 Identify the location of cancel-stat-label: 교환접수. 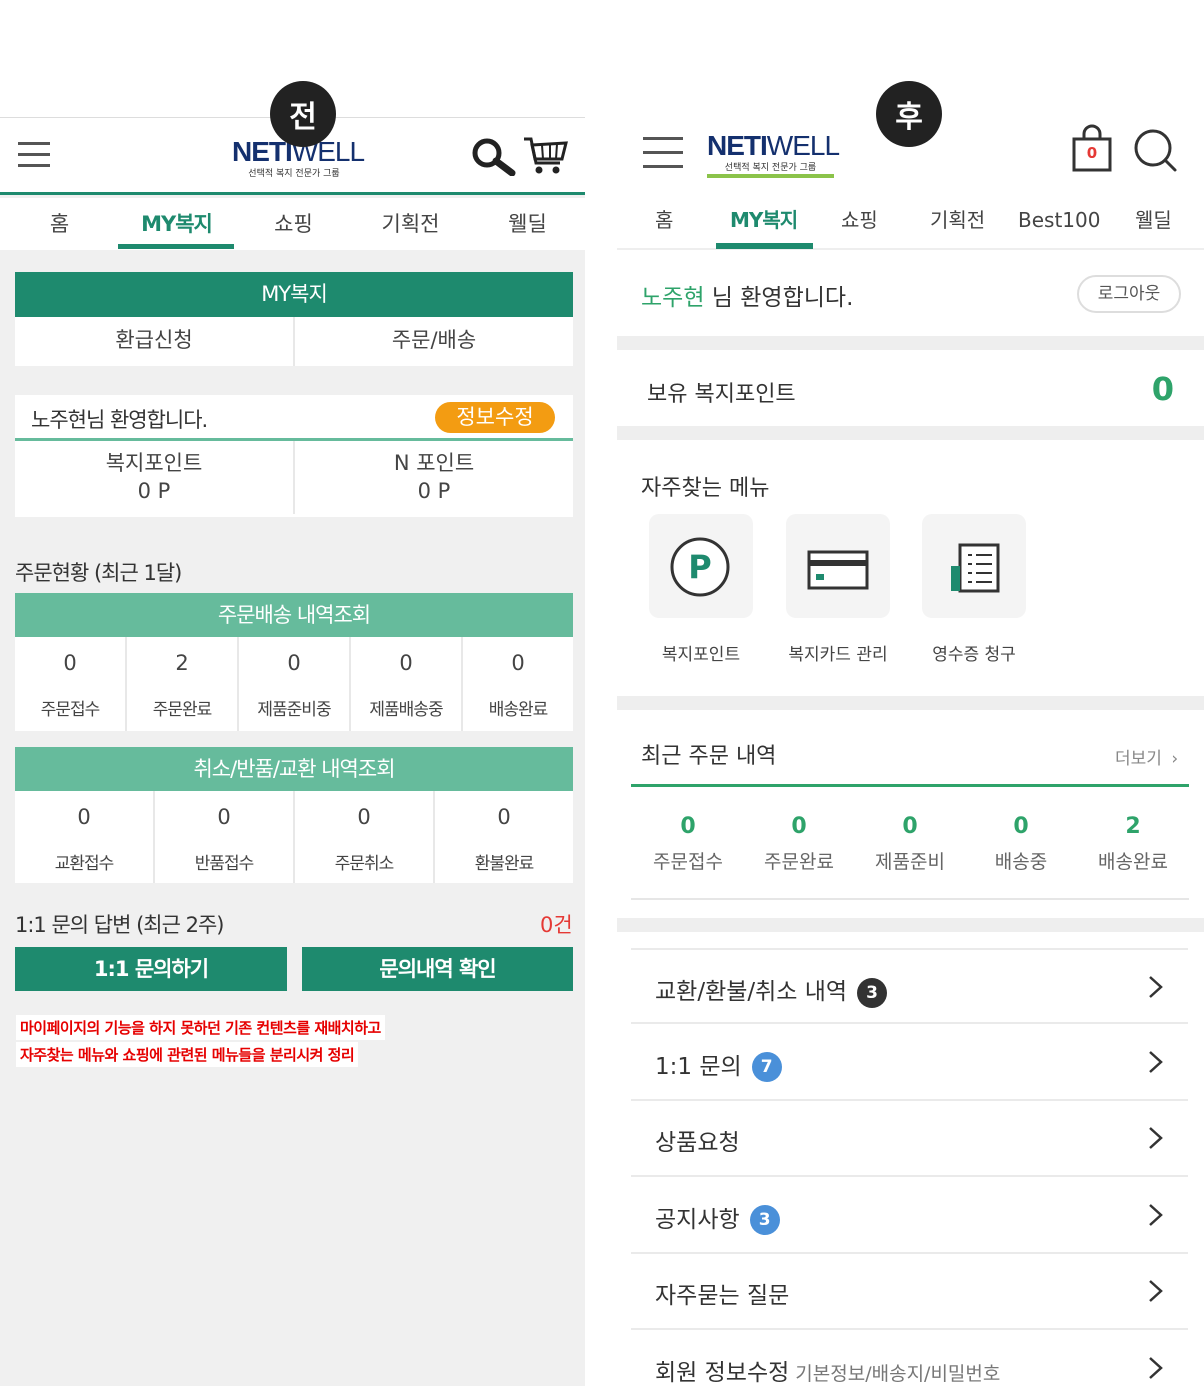
(84, 864).